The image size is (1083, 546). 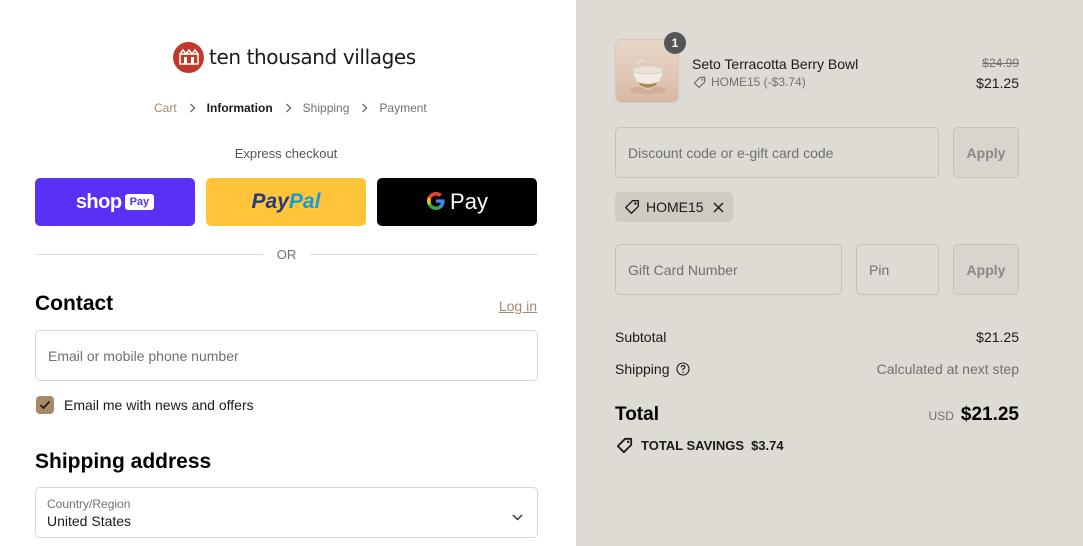 I want to click on breadcrumb-shipping: Shipping, so click(x=326, y=108).